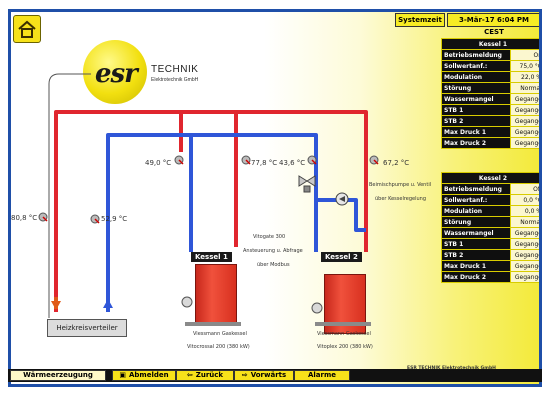 Image resolution: width=548 pixels, height=401 pixels. Describe the element at coordinates (87, 328) in the screenshot. I see `heizkreisverteiler-button: Heizkreisverteiler` at that location.